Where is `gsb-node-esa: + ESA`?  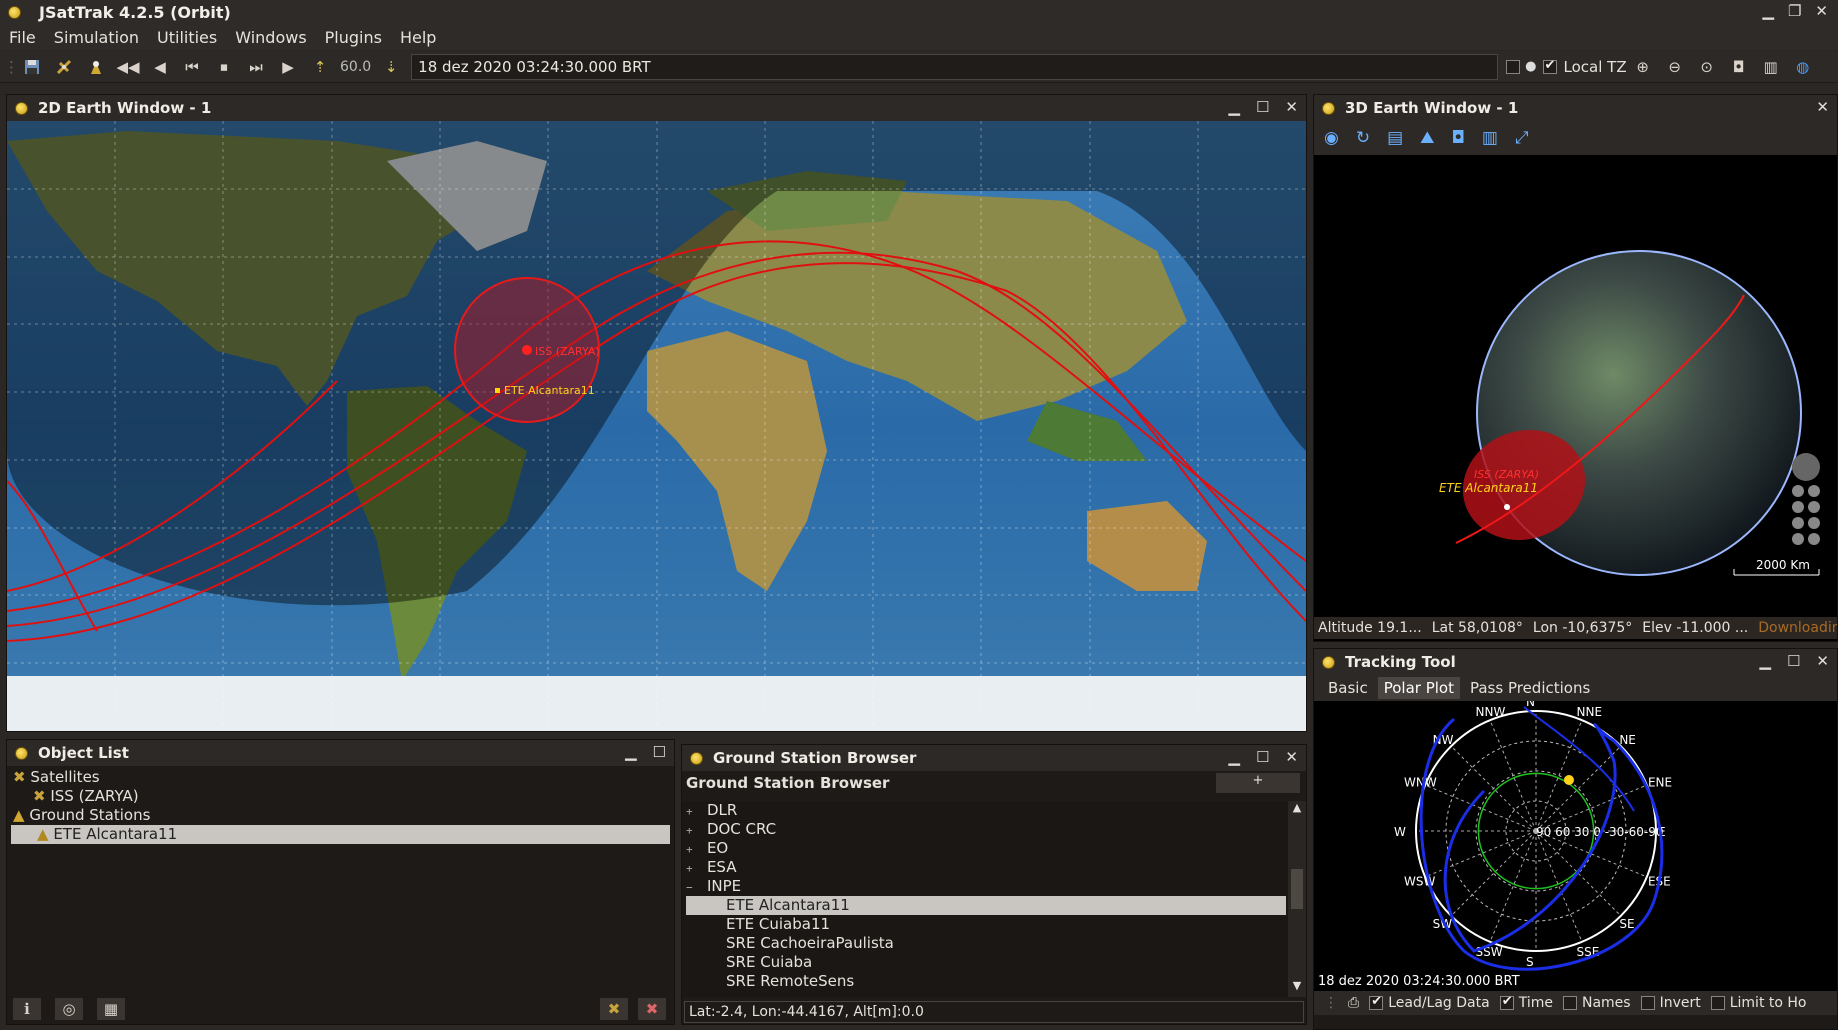 gsb-node-esa: + ESA is located at coordinates (996, 867).